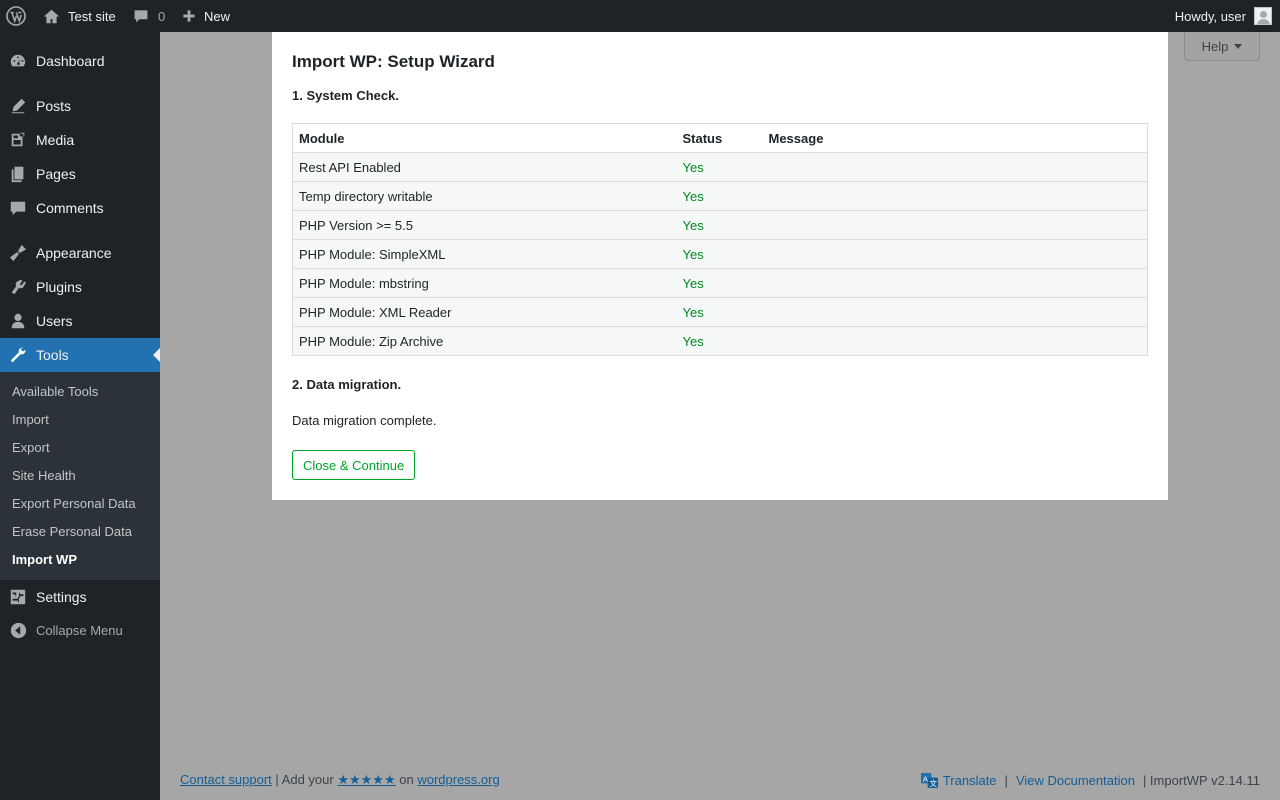 The image size is (1280, 800). What do you see at coordinates (719, 138) in the screenshot?
I see `column-header-status: Status` at bounding box center [719, 138].